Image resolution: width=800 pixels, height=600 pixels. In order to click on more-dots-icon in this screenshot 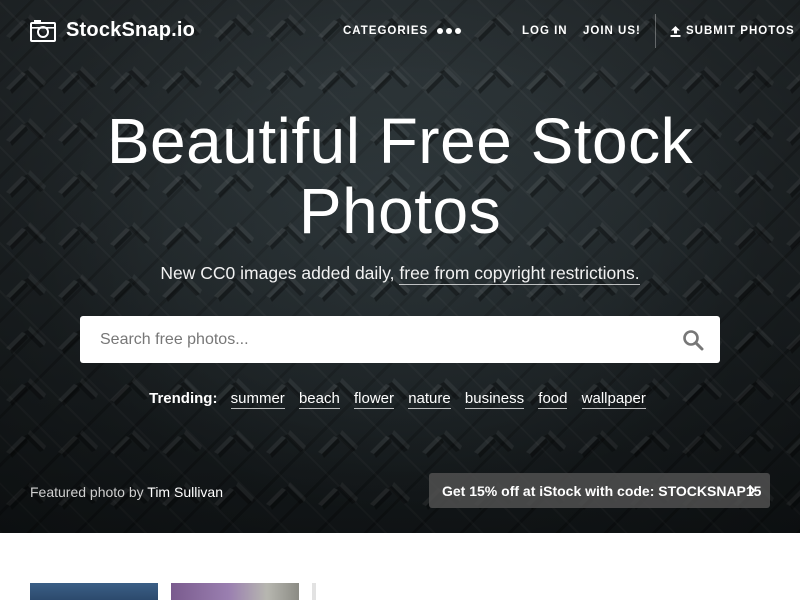, I will do `click(449, 31)`.